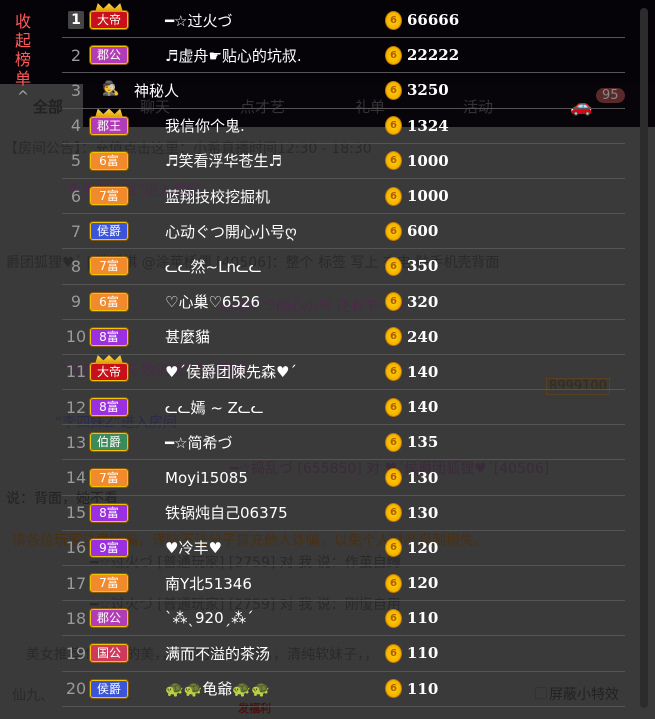 Image resolution: width=655 pixels, height=719 pixels. Describe the element at coordinates (343, 56) in the screenshot. I see `ranking-row: 2 郡公 ♬虚舟☛贴心的坑叔. 6 22222` at that location.